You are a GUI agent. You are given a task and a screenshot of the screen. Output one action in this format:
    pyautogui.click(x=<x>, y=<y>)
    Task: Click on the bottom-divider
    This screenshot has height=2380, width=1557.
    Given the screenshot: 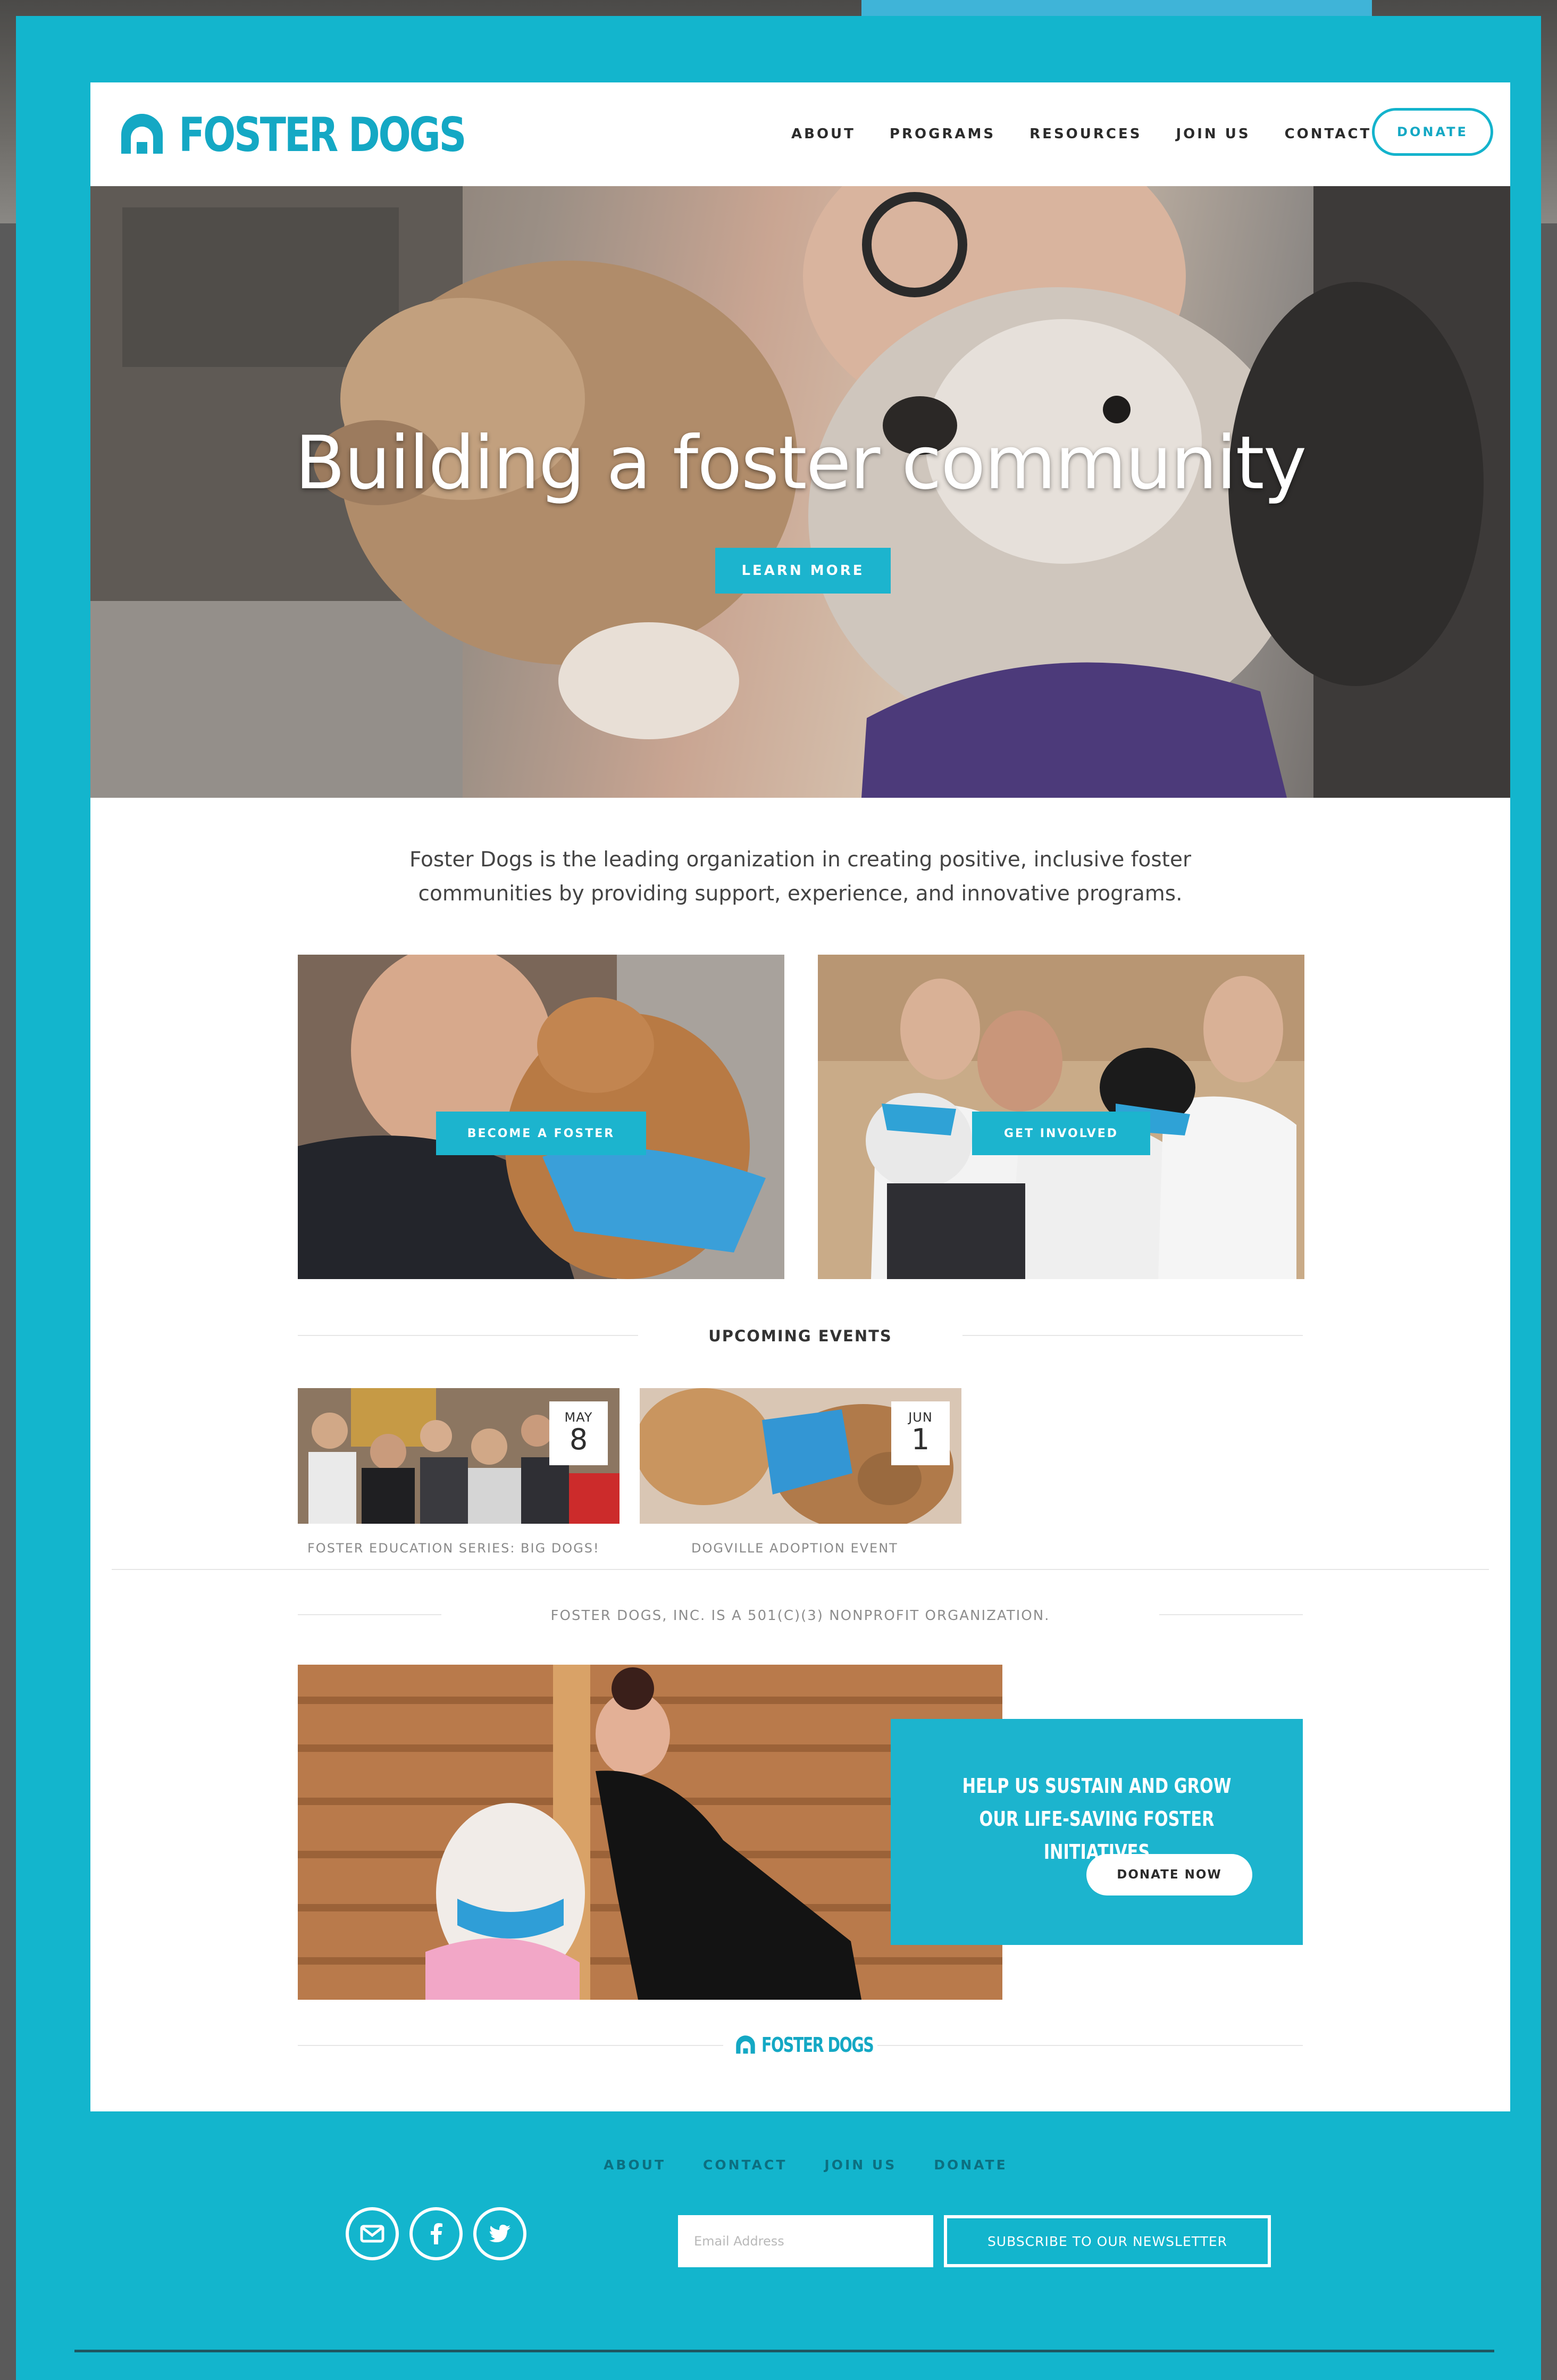 What is the action you would take?
    pyautogui.click(x=784, y=2351)
    